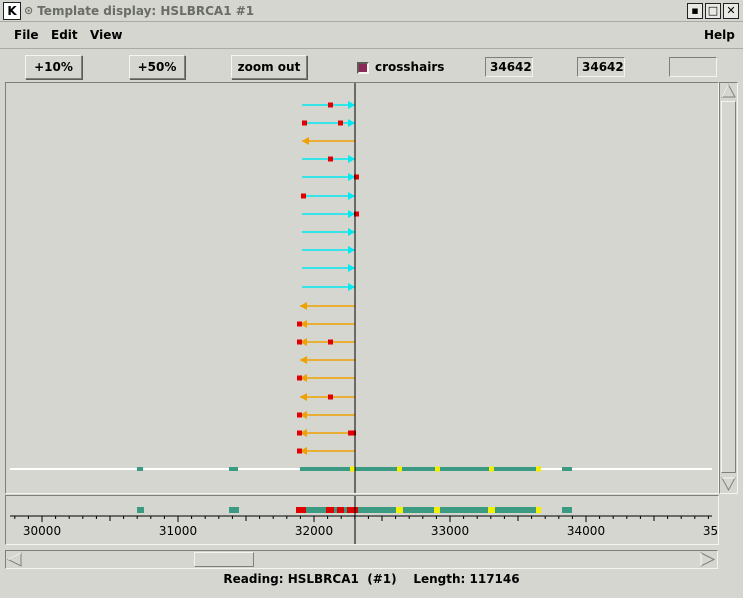 Image resolution: width=743 pixels, height=598 pixels. What do you see at coordinates (450, 531) in the screenshot?
I see `ruler-tick-label: 33000` at bounding box center [450, 531].